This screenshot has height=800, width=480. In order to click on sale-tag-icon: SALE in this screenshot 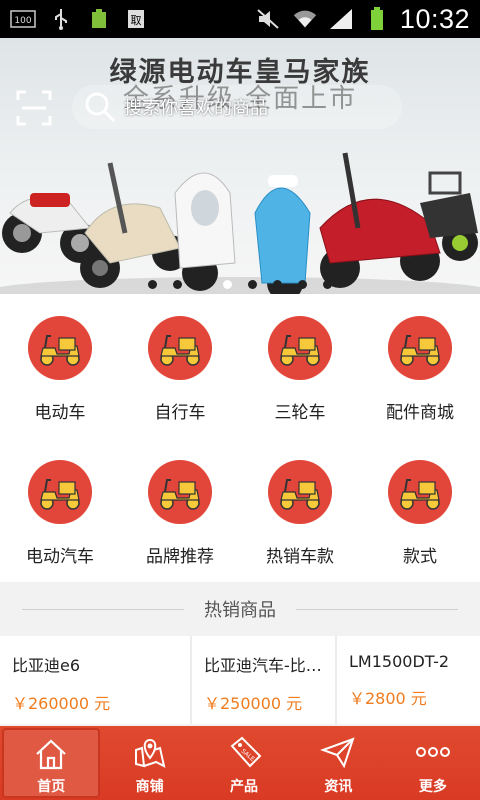, I will do `click(244, 752)`.